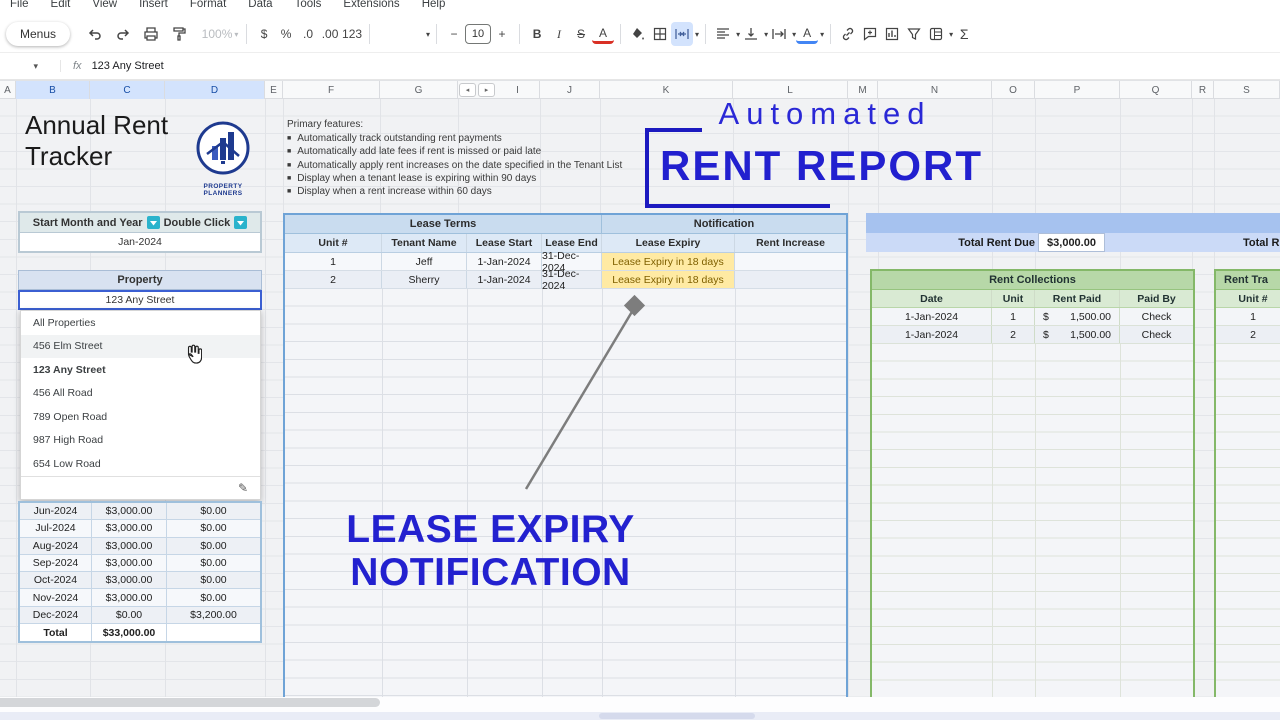 The width and height of the screenshot is (1280, 720). Describe the element at coordinates (1071, 242) in the screenshot. I see `total-rent-due-value: $3,000.00` at that location.